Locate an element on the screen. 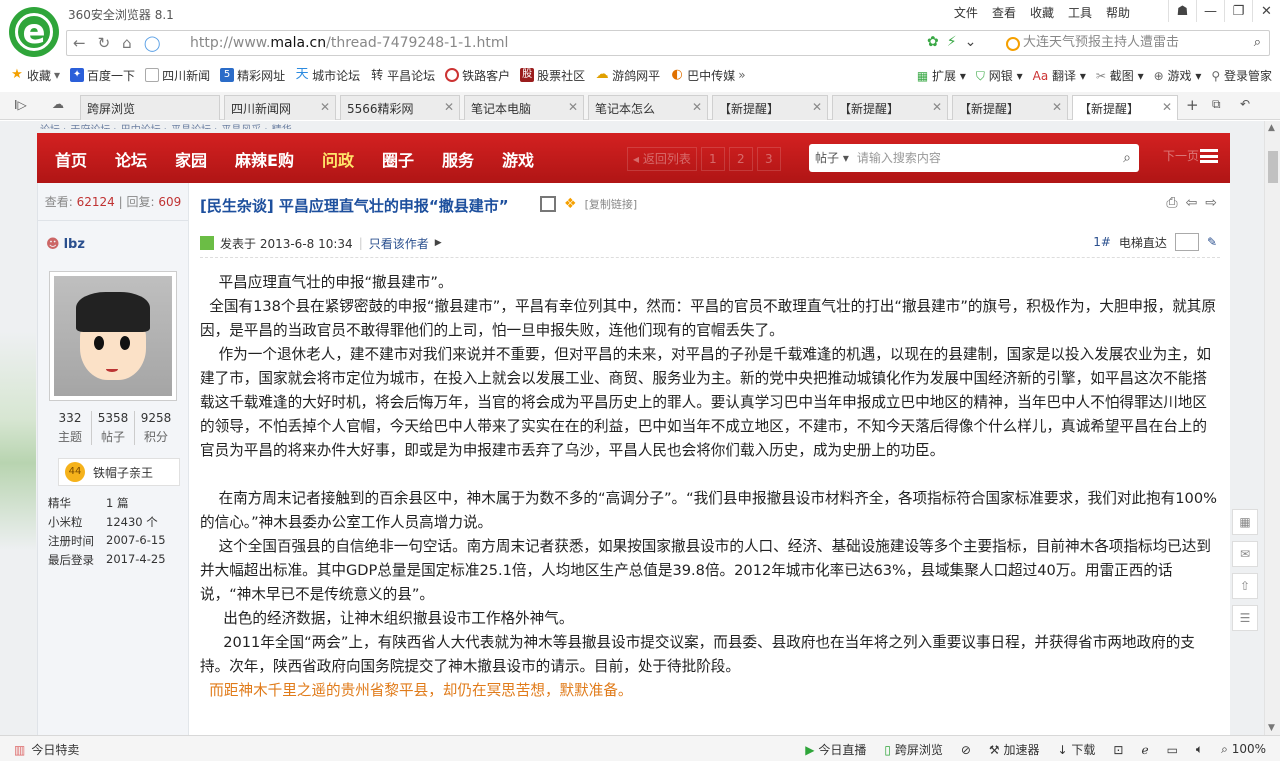 Image resolution: width=1280 pixels, height=761 pixels. fav-railway: 铁路客户 is located at coordinates (477, 75).